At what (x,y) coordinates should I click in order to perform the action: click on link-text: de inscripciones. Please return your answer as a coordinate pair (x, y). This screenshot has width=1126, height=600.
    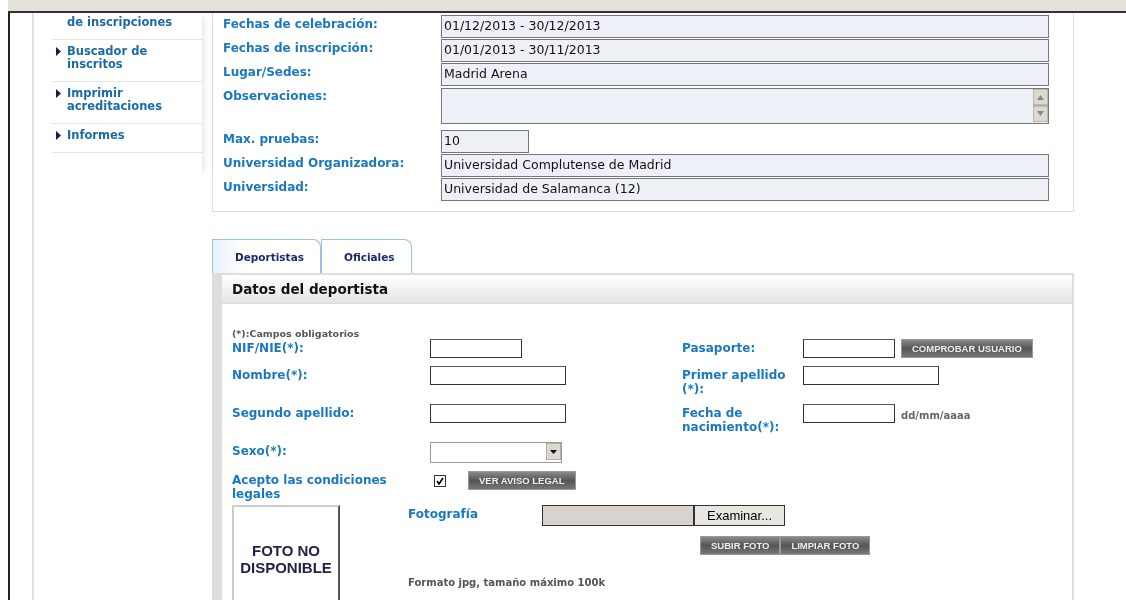
    Looking at the image, I should click on (120, 22).